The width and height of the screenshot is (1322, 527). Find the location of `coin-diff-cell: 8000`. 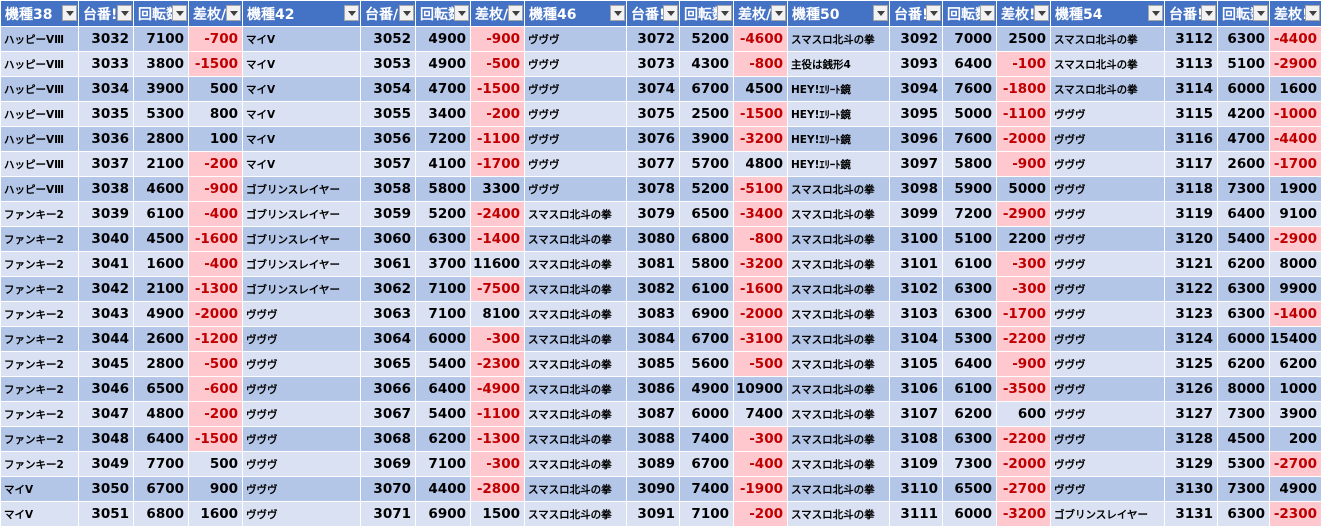

coin-diff-cell: 8000 is located at coordinates (1295, 264).